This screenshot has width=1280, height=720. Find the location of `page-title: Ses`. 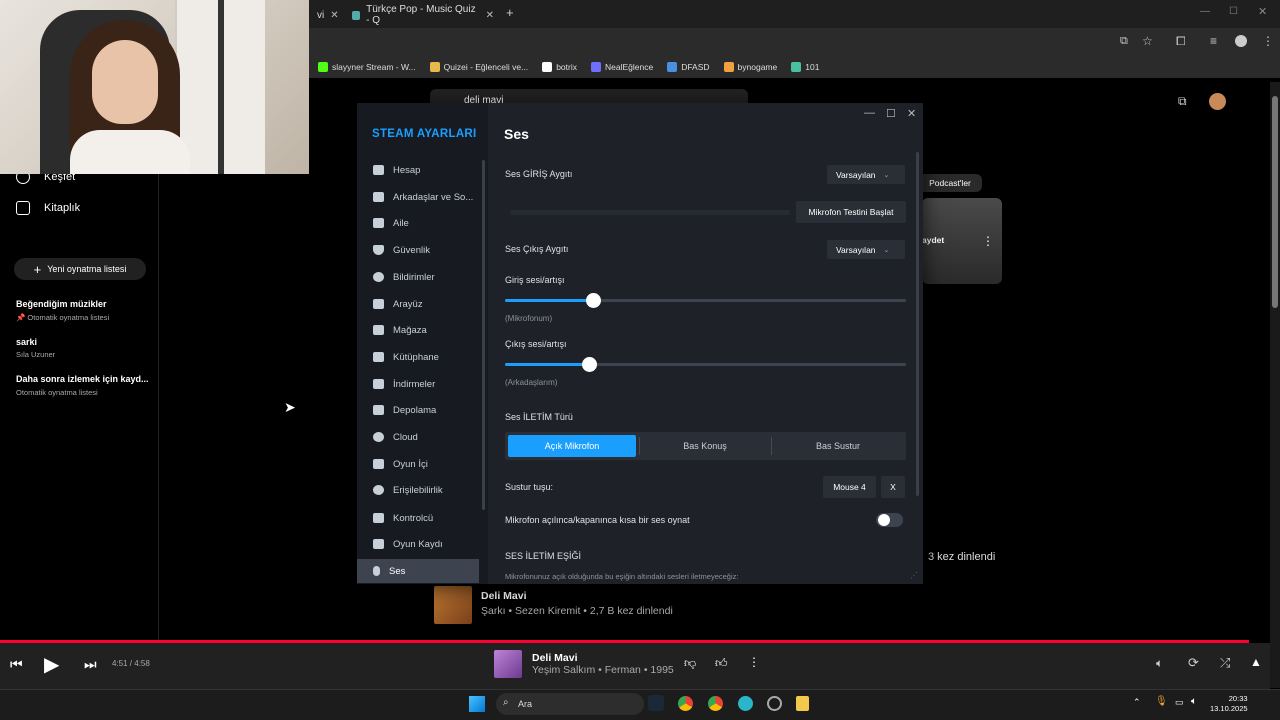

page-title: Ses is located at coordinates (516, 134).